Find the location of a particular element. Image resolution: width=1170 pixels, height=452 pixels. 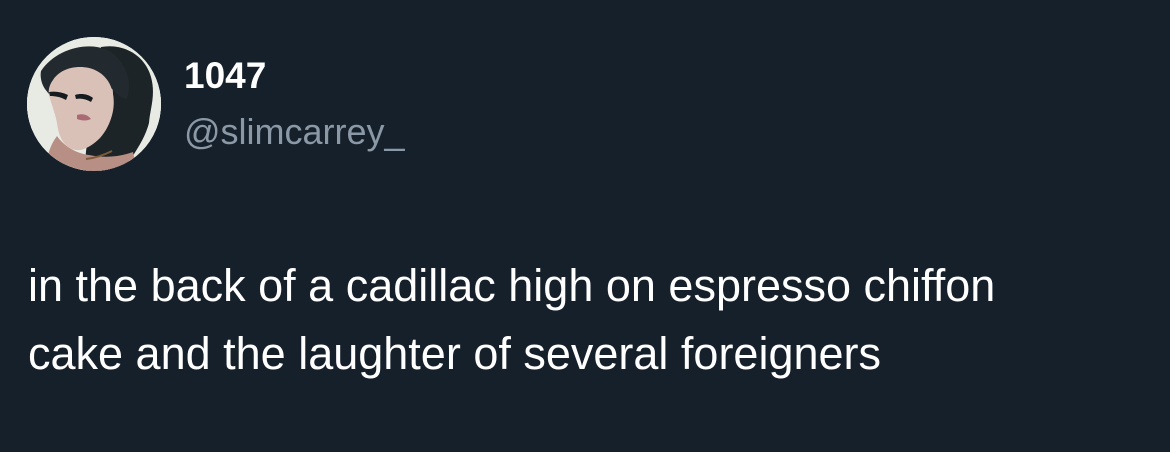

author-handle: @slimcarrey_ is located at coordinates (294, 132).